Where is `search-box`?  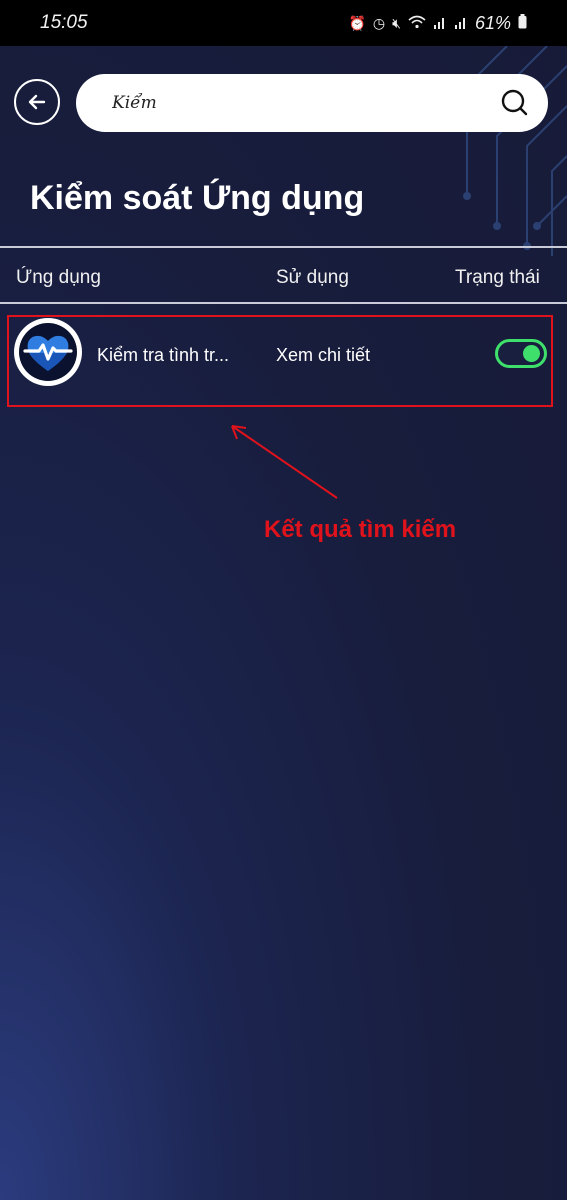
search-box is located at coordinates (312, 103).